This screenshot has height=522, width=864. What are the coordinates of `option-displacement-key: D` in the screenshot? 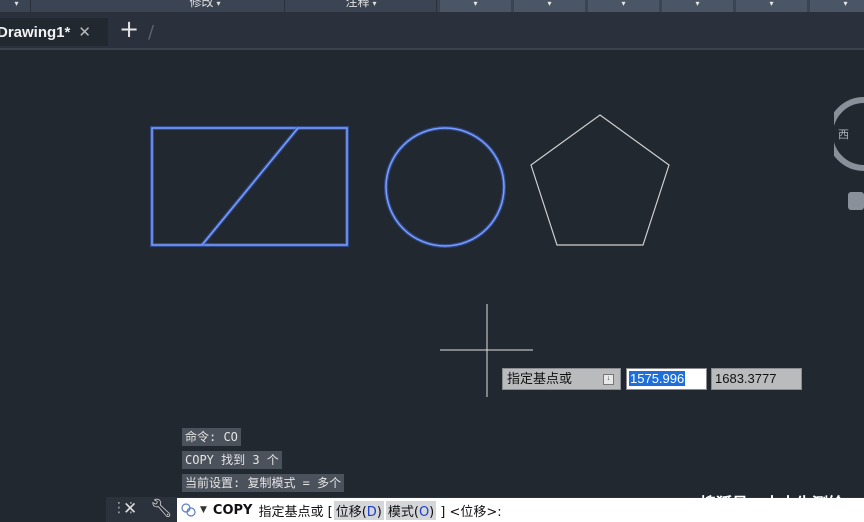 It's located at (371, 512).